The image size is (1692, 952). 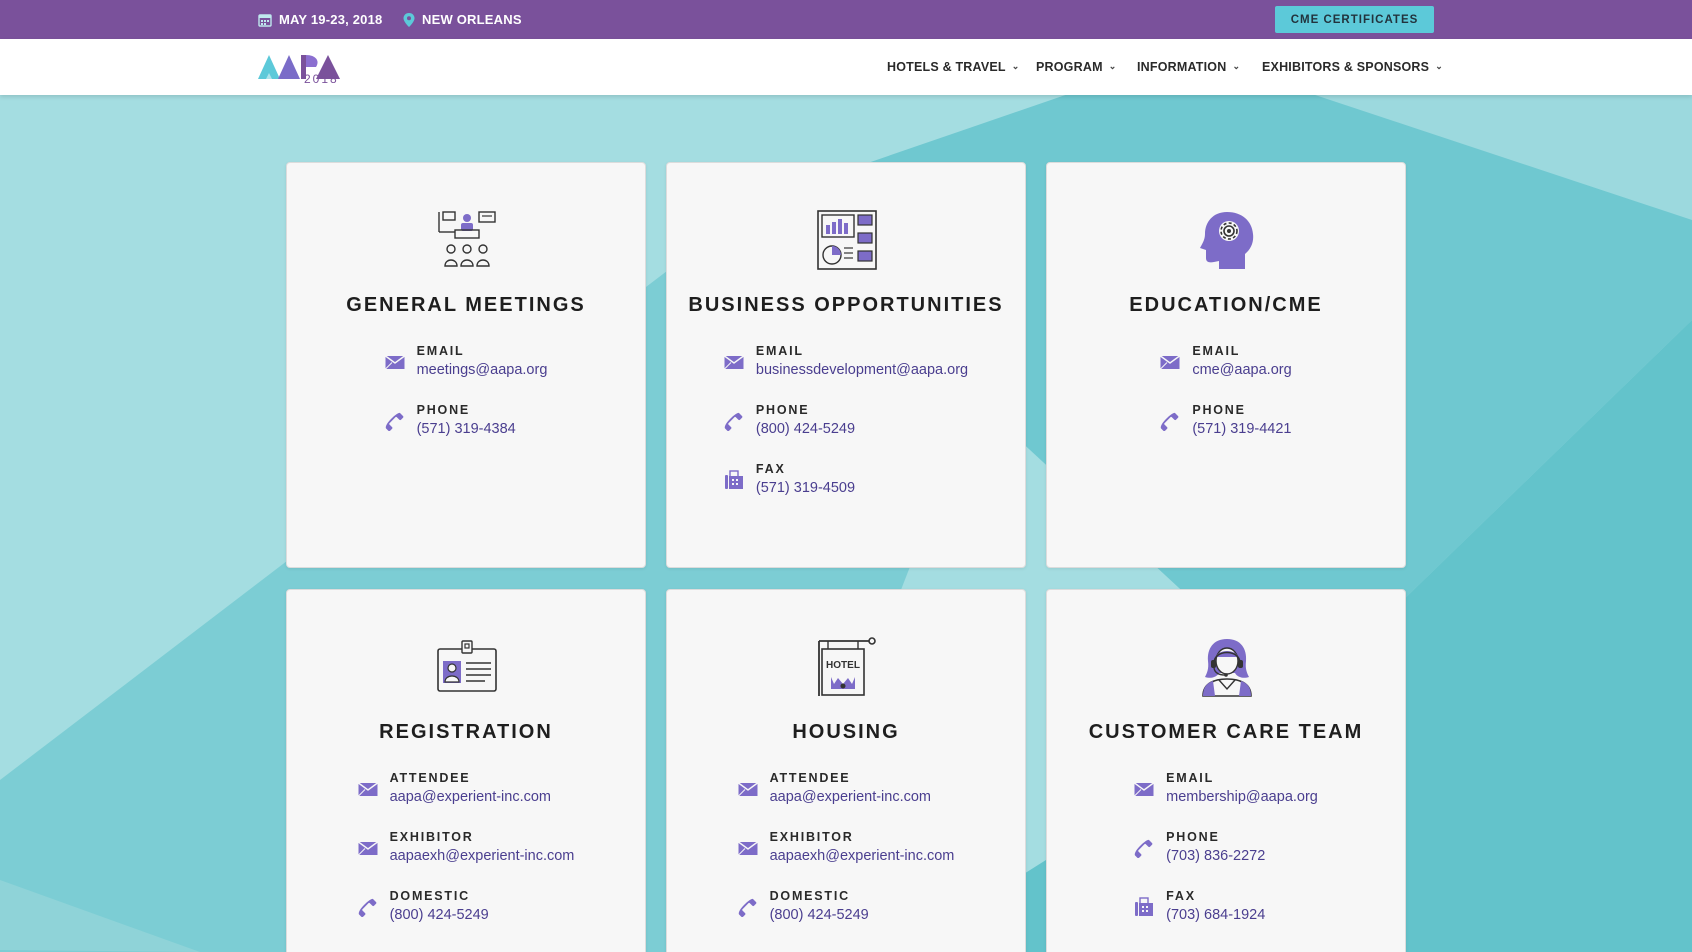 I want to click on map-pin-icon, so click(x=409, y=19).